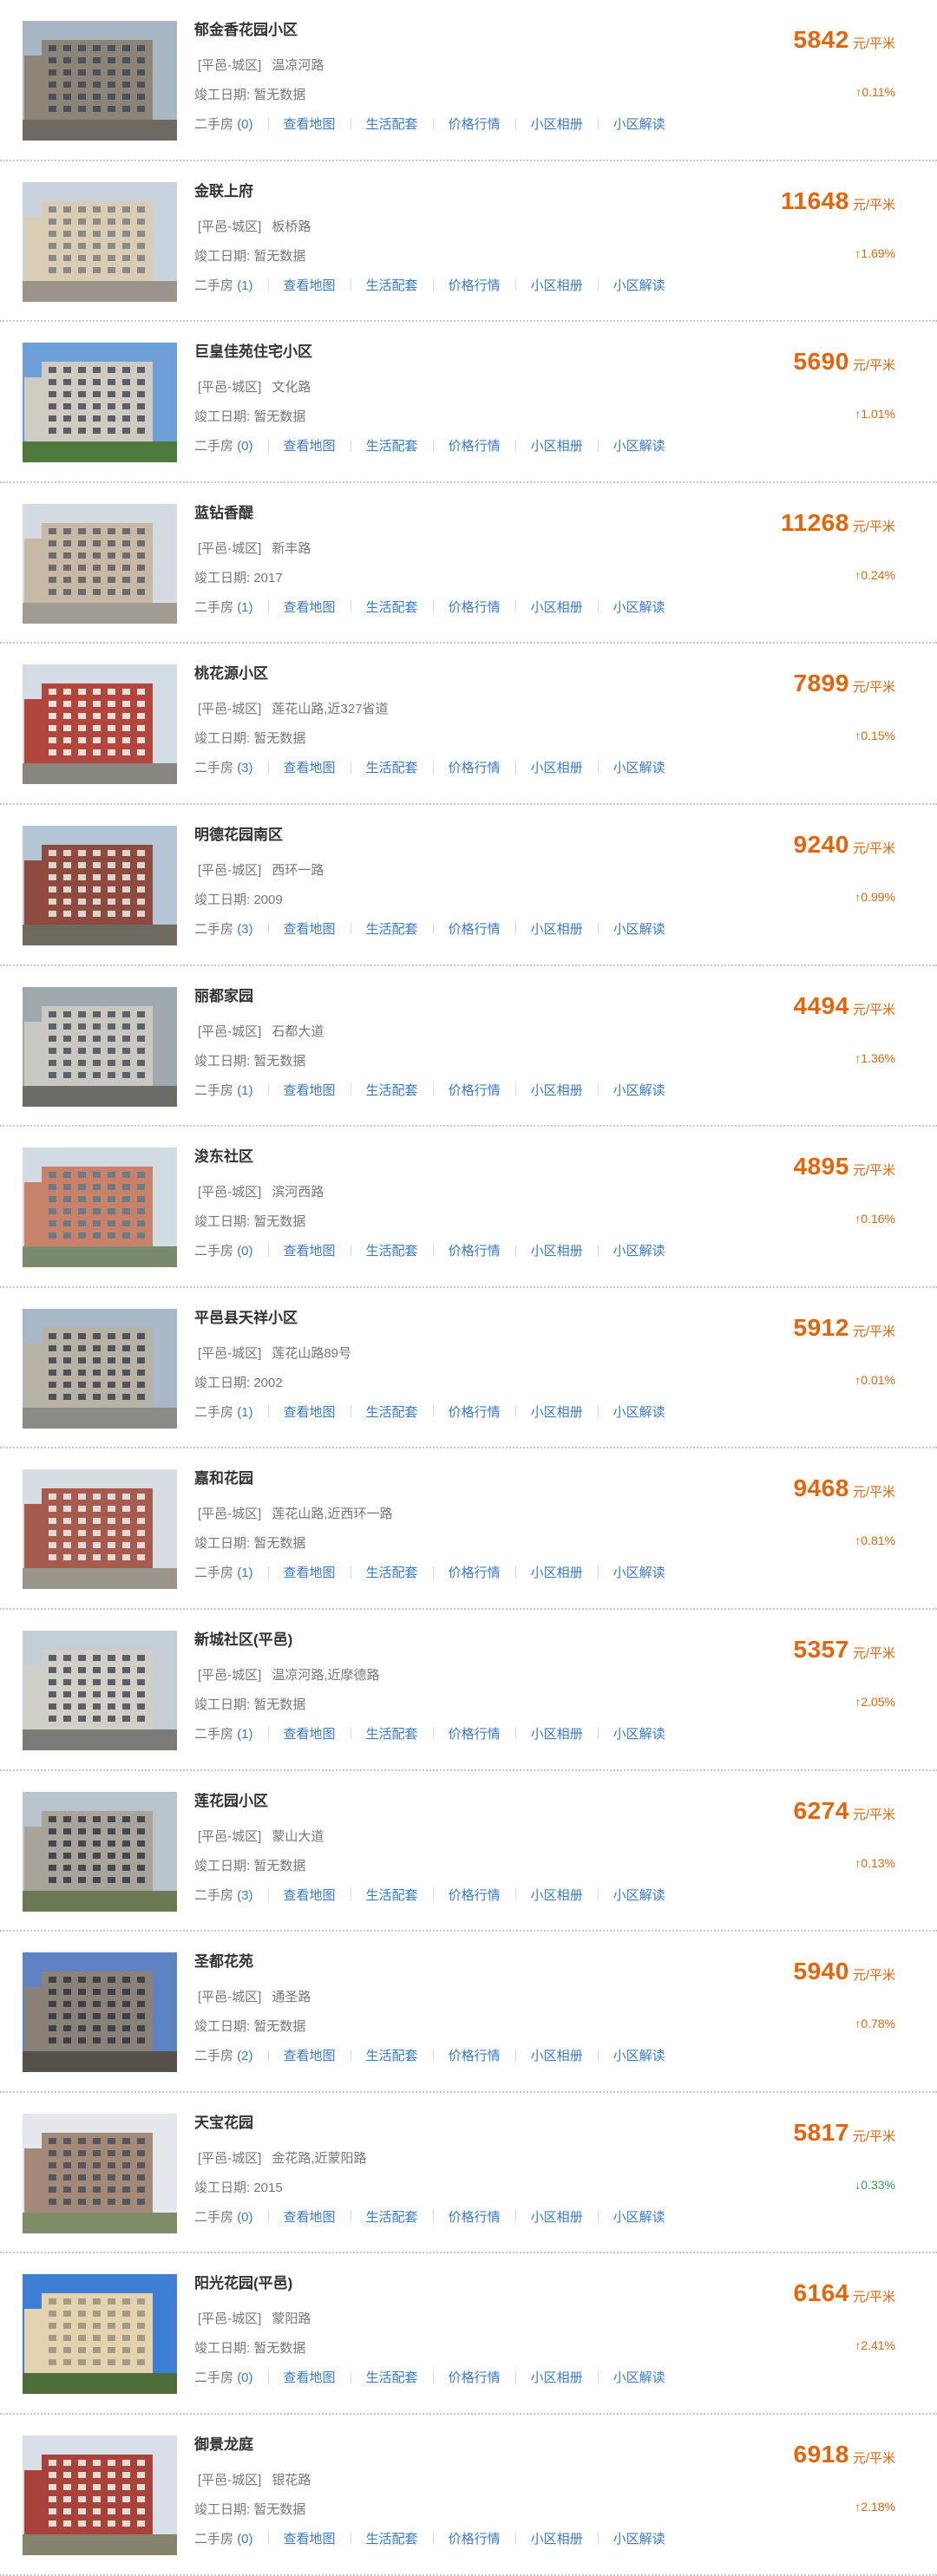 The width and height of the screenshot is (937, 2576). Describe the element at coordinates (223, 2443) in the screenshot. I see `community-name: 御景龙庭` at that location.